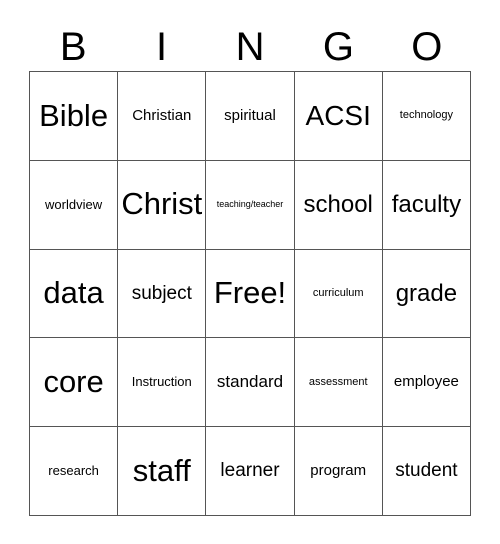 Image resolution: width=500 pixels, height=544 pixels. I want to click on bingo-cell-label: spiritual, so click(250, 116).